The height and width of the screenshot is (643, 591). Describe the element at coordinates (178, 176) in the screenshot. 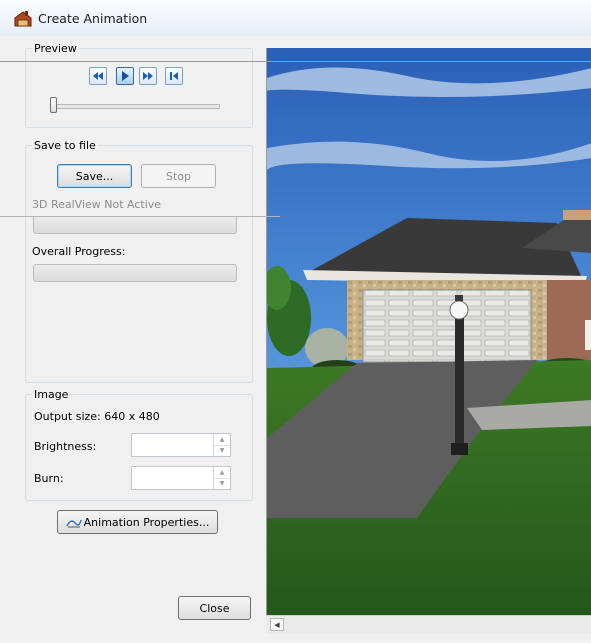

I see `stop-button: Stop` at that location.